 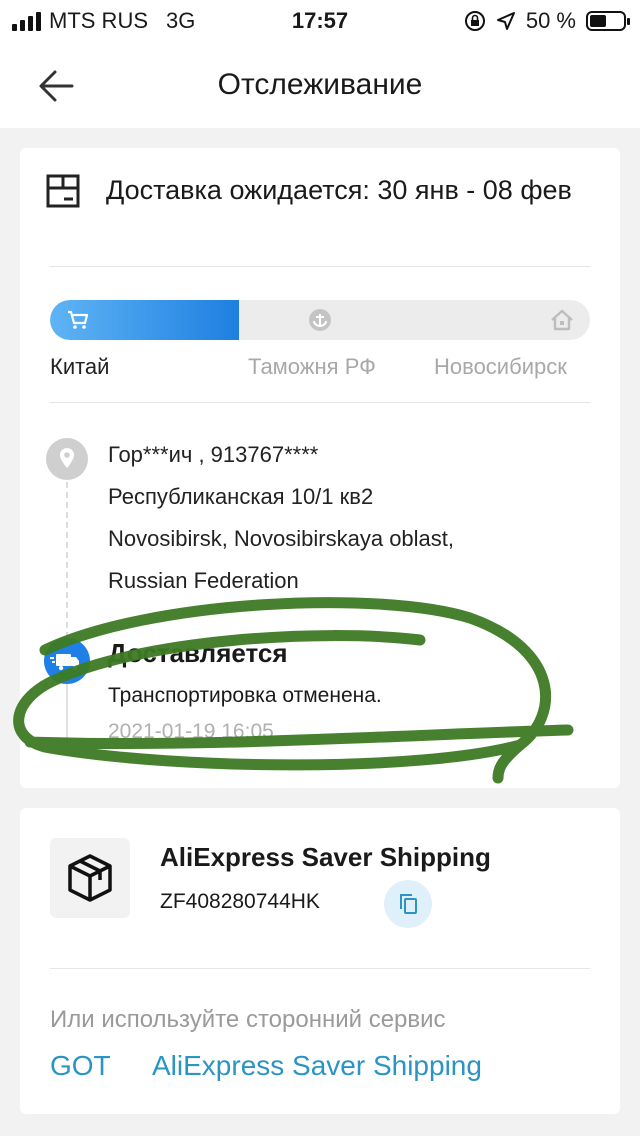 I want to click on event-status: Доставляется, so click(x=198, y=653).